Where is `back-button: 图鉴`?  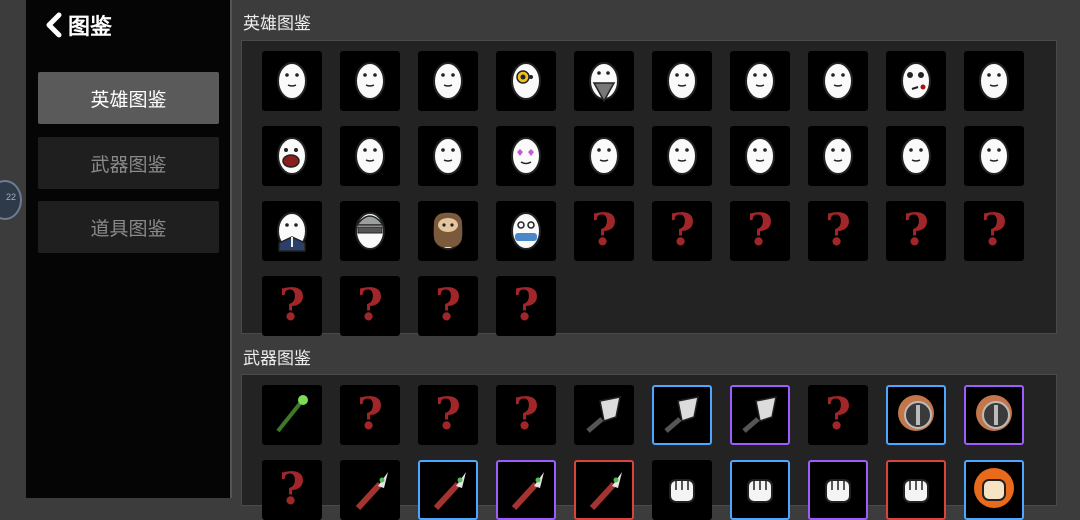
back-button: 图鉴 is located at coordinates (78, 25).